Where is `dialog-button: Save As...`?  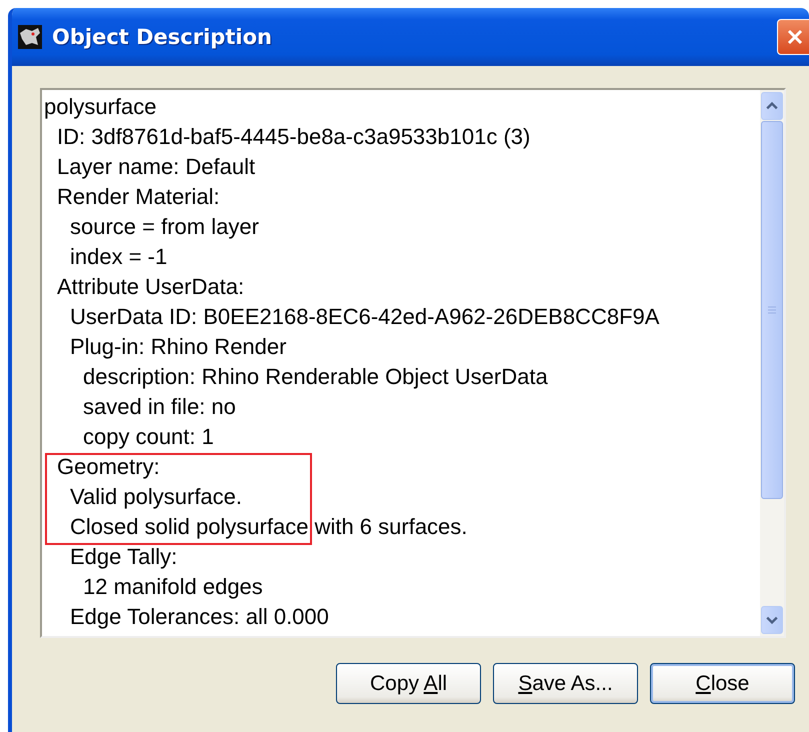
dialog-button: Save As... is located at coordinates (565, 683).